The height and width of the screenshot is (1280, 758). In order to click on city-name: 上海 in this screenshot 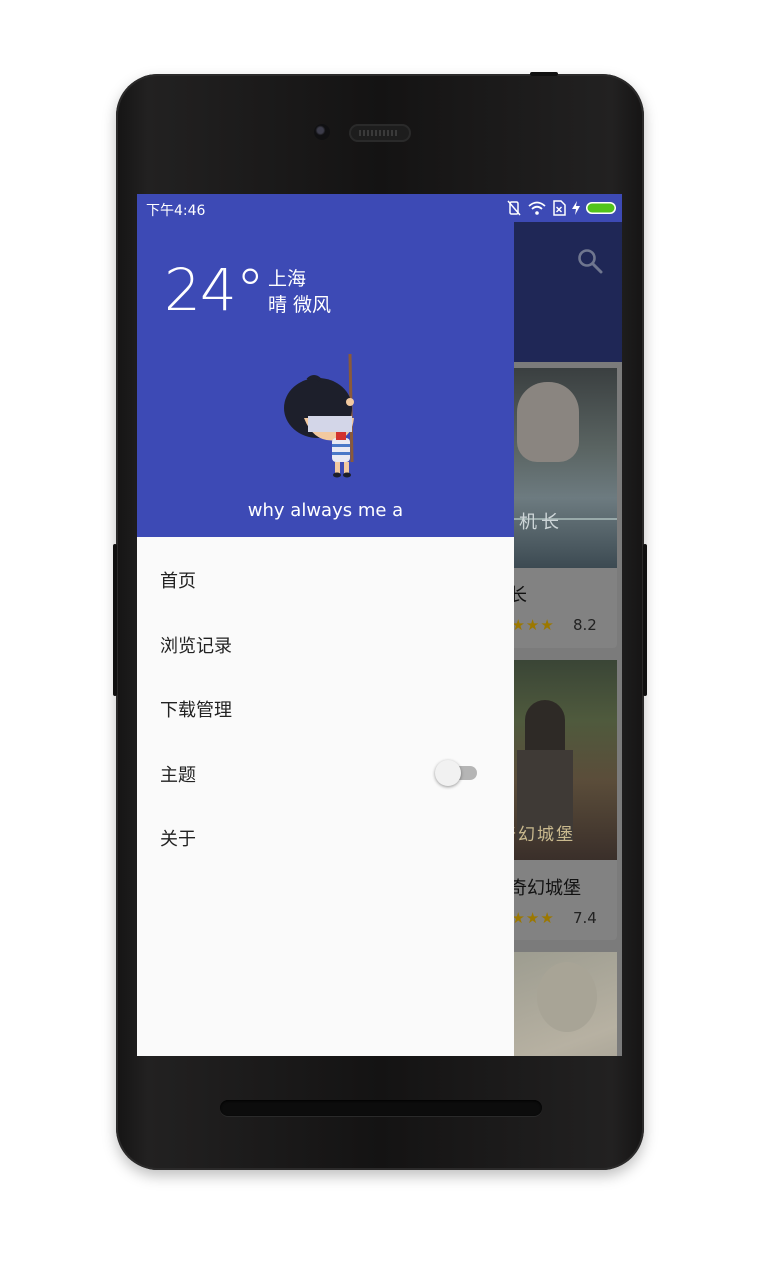, I will do `click(287, 279)`.